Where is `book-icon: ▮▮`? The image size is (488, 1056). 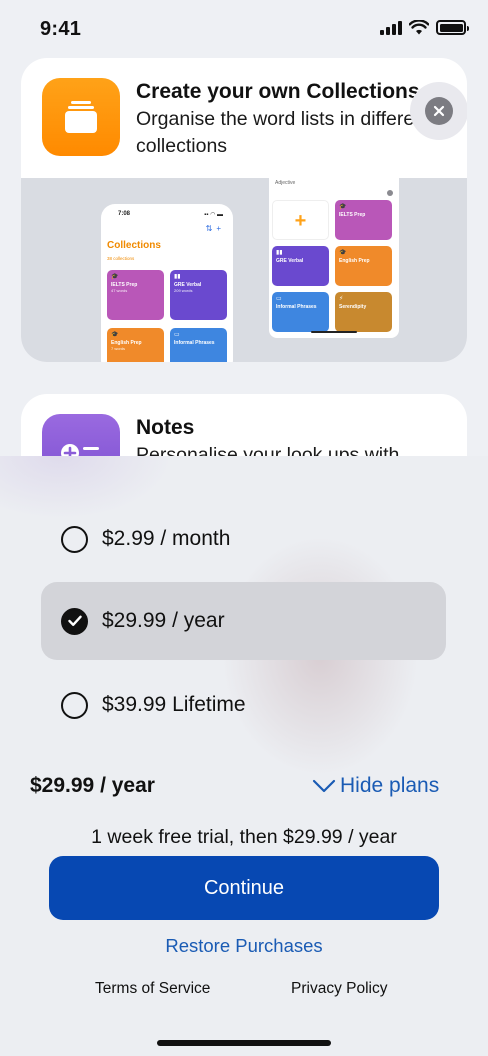
book-icon: ▮▮ is located at coordinates (177, 277).